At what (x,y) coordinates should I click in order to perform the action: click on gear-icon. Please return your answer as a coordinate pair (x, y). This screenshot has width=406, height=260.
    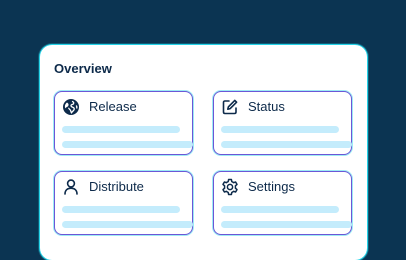
    Looking at the image, I should click on (230, 187).